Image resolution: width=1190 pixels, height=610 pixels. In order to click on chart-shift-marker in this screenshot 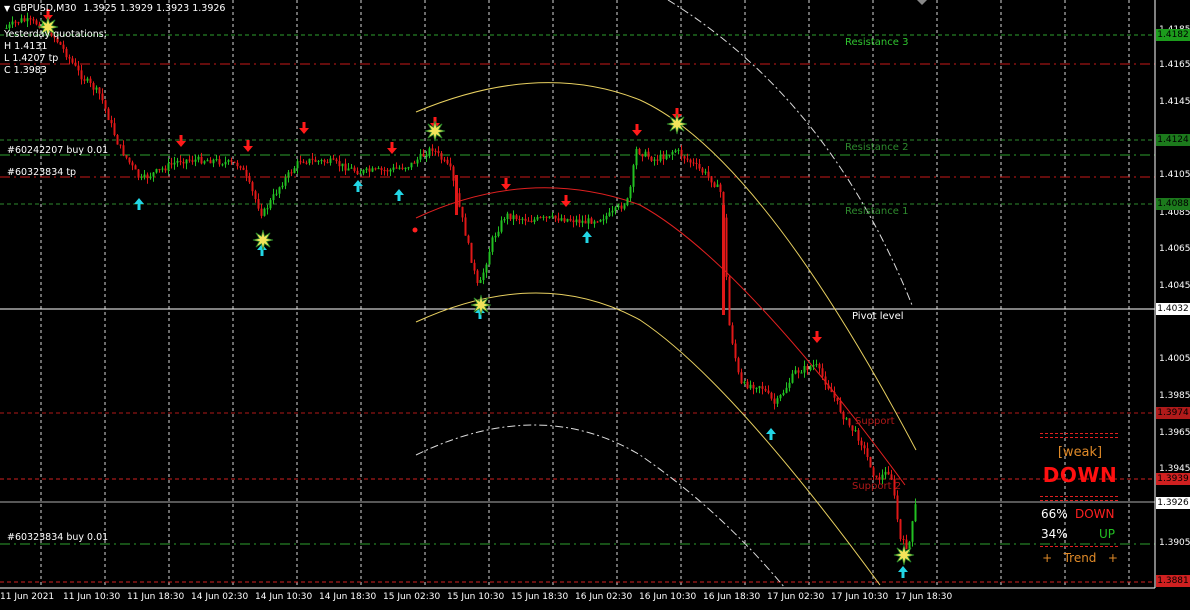, I will do `click(922, 2)`.